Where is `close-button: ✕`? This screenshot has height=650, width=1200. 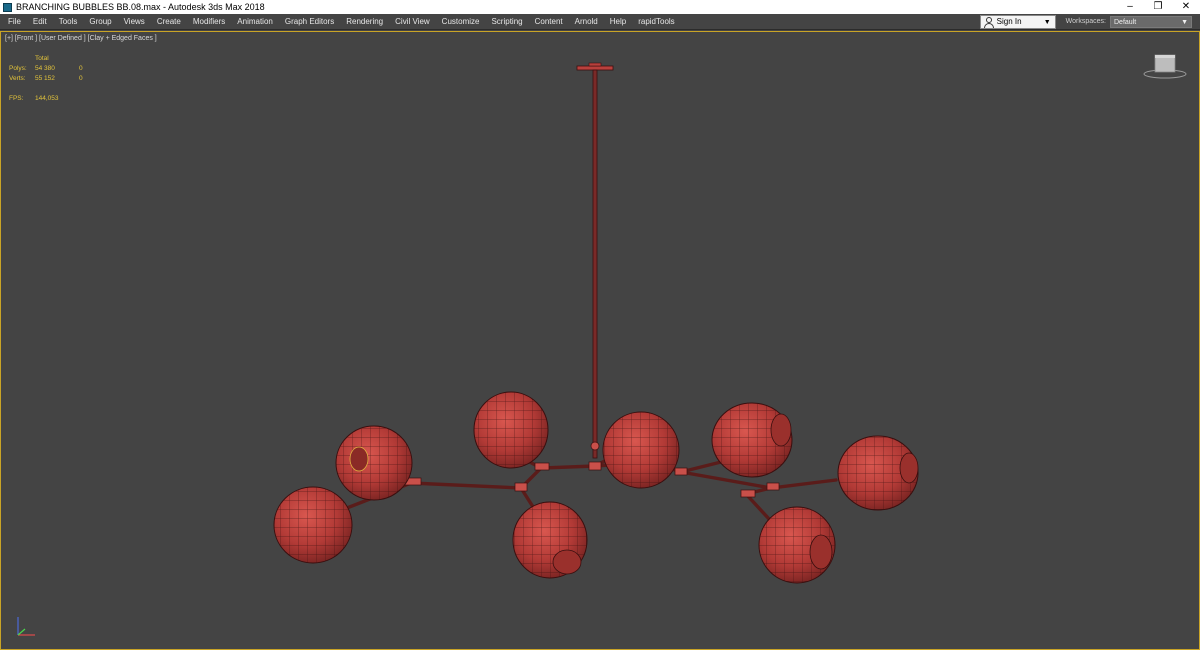 close-button: ✕ is located at coordinates (1186, 7).